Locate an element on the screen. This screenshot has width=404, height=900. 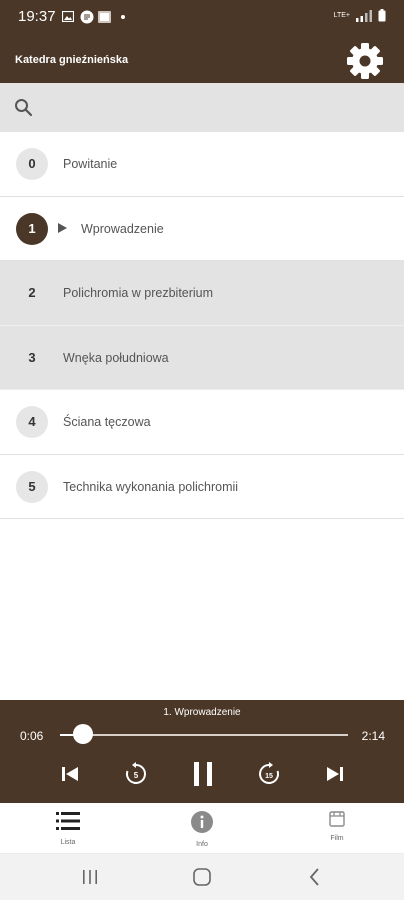
film-icon is located at coordinates (337, 819).